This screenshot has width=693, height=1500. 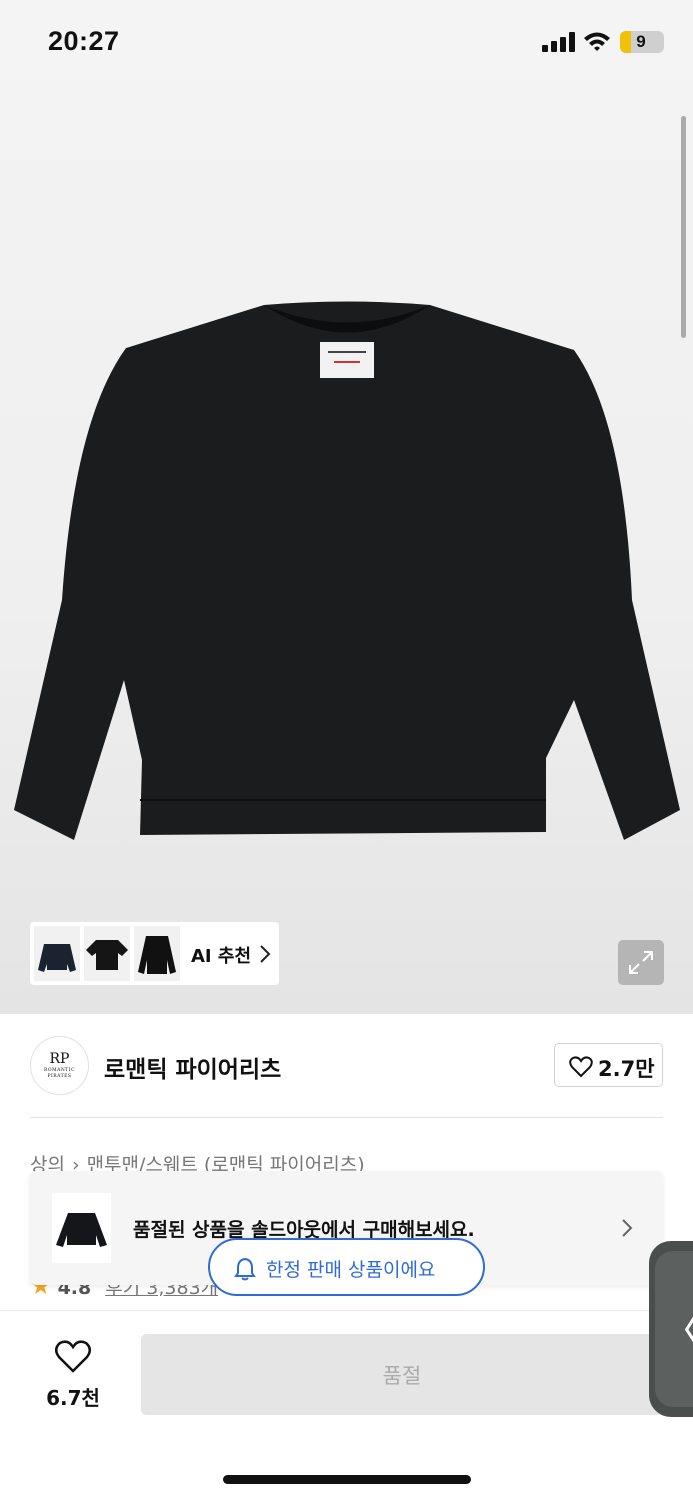 What do you see at coordinates (192, 1067) in the screenshot?
I see `brand-name: 로맨틱 파이어리츠` at bounding box center [192, 1067].